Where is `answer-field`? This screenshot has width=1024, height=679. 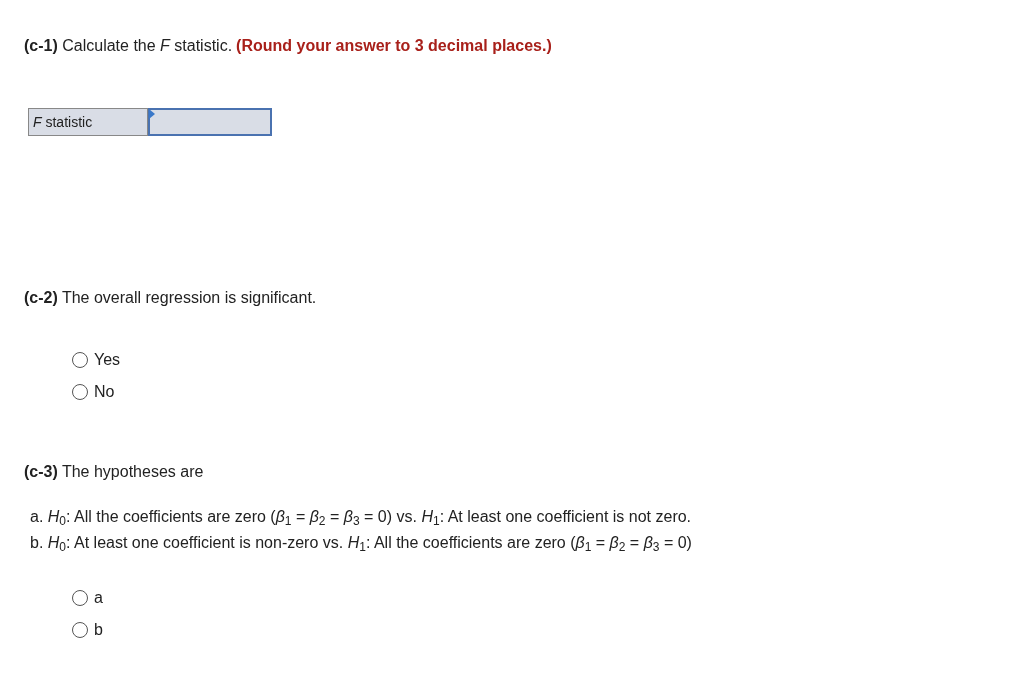 answer-field is located at coordinates (210, 122).